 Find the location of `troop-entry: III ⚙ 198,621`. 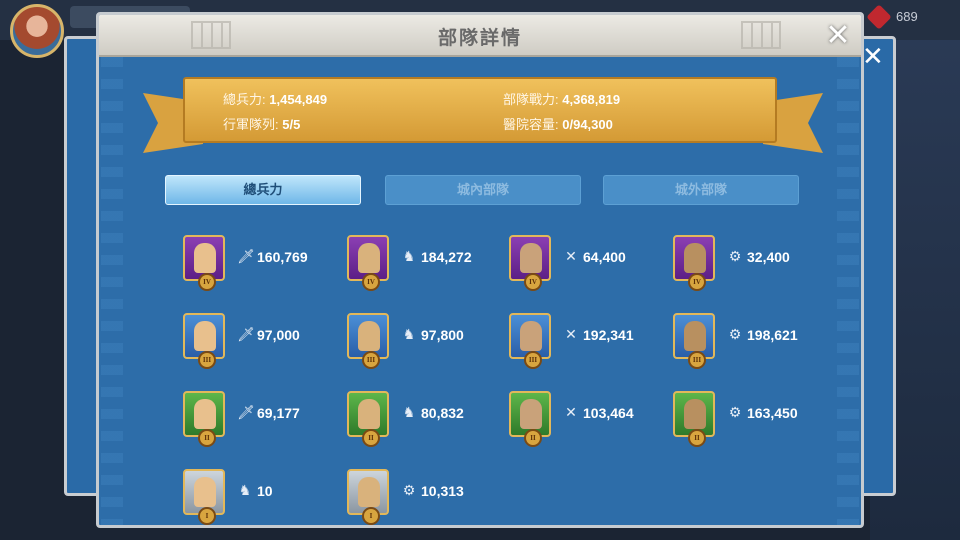

troop-entry: III ⚙ 198,621 is located at coordinates (753, 341).